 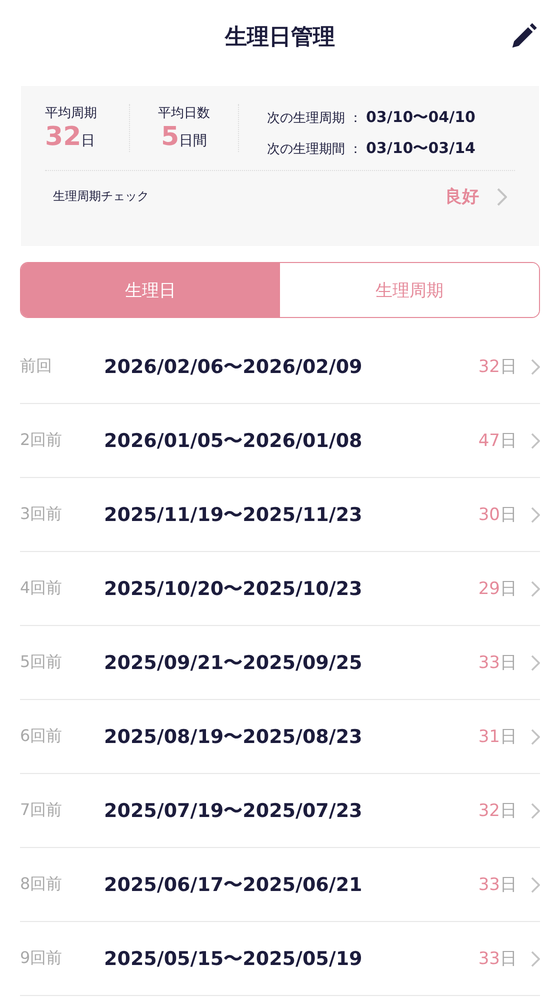 I want to click on record-label: 前回, so click(x=36, y=366).